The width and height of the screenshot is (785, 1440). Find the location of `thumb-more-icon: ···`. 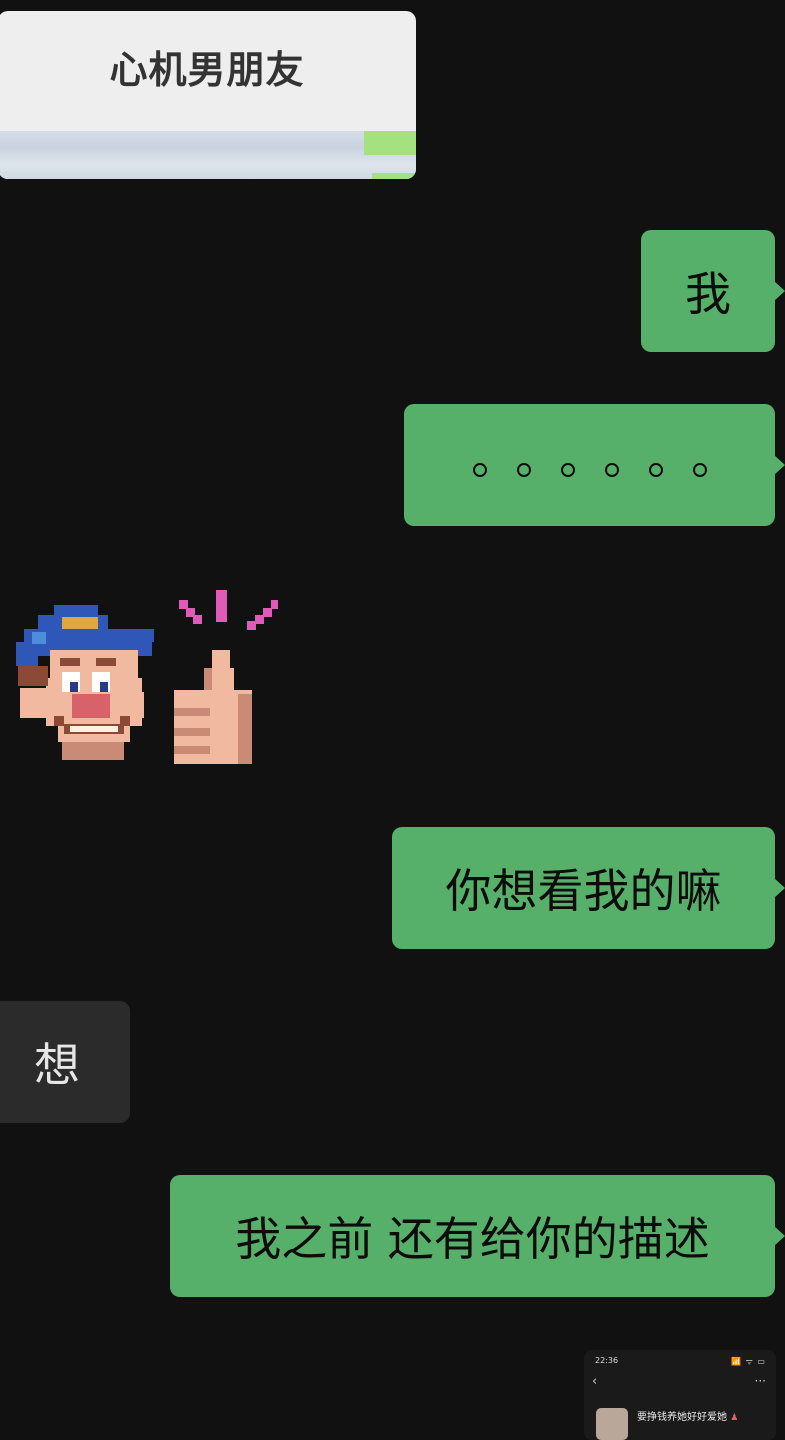

thumb-more-icon: ··· is located at coordinates (760, 1381).